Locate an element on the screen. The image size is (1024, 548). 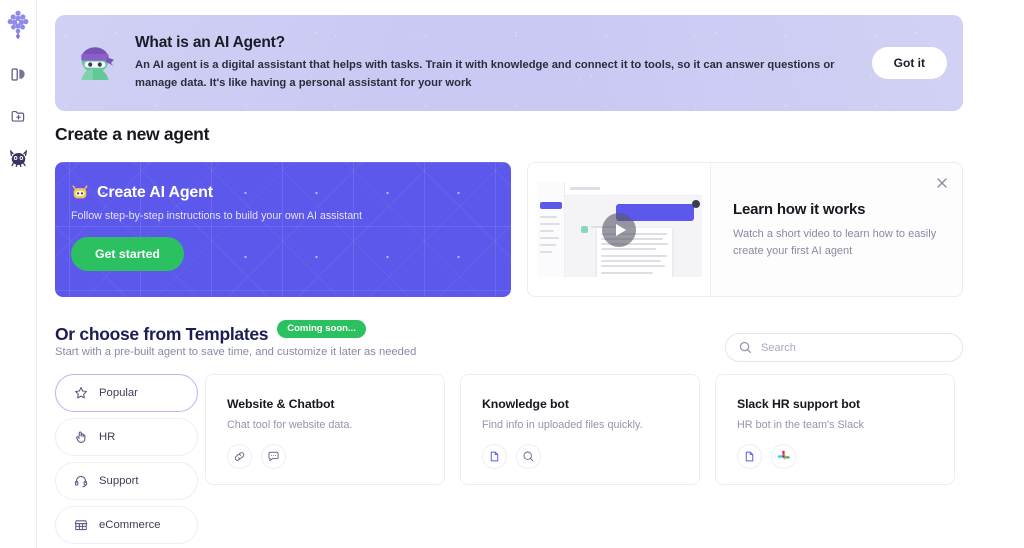
sidebar-item-new-folder is located at coordinates (18, 116).